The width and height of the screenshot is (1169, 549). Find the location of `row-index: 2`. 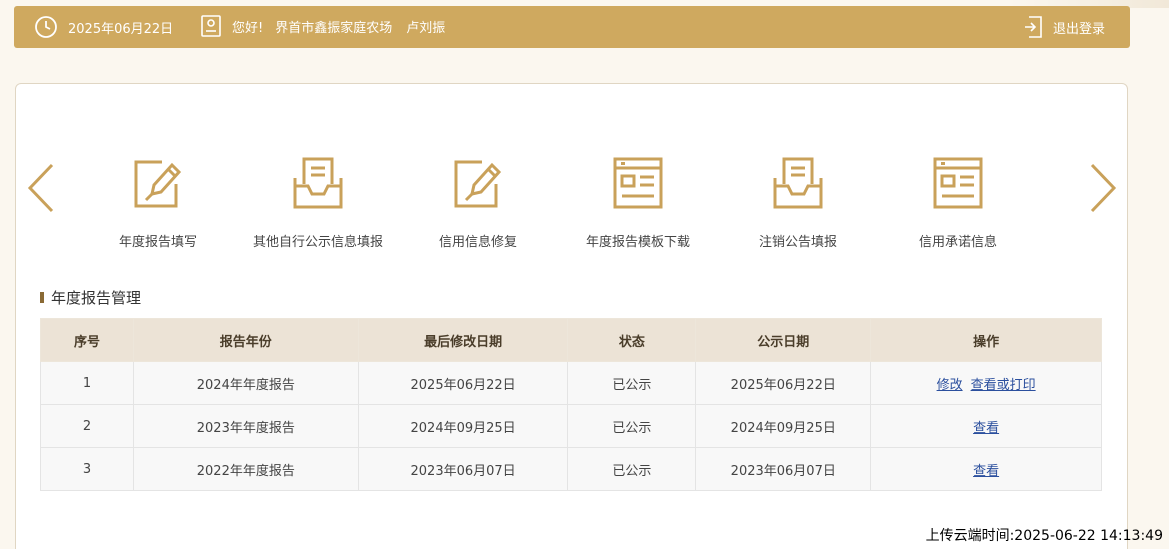

row-index: 2 is located at coordinates (87, 426).